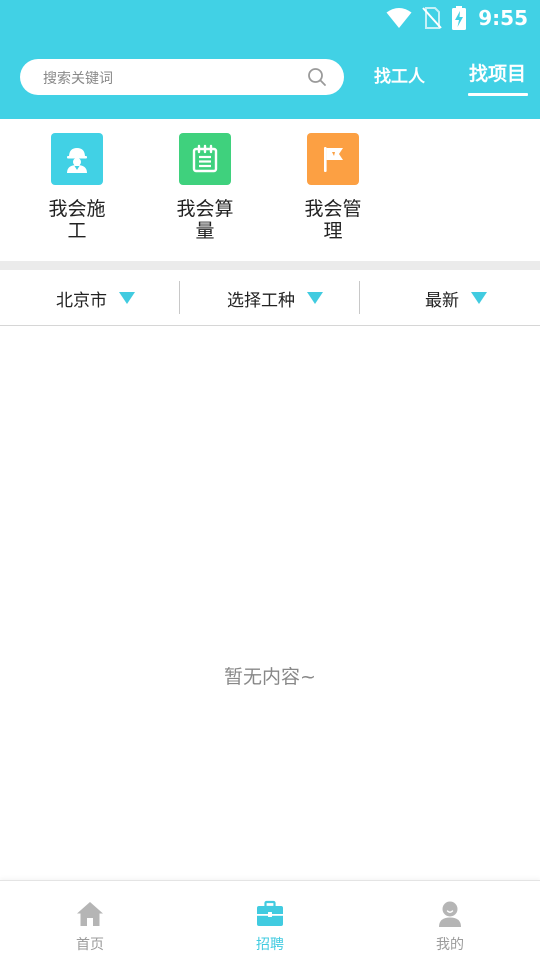  I want to click on status-icons: 9:55, so click(457, 18).